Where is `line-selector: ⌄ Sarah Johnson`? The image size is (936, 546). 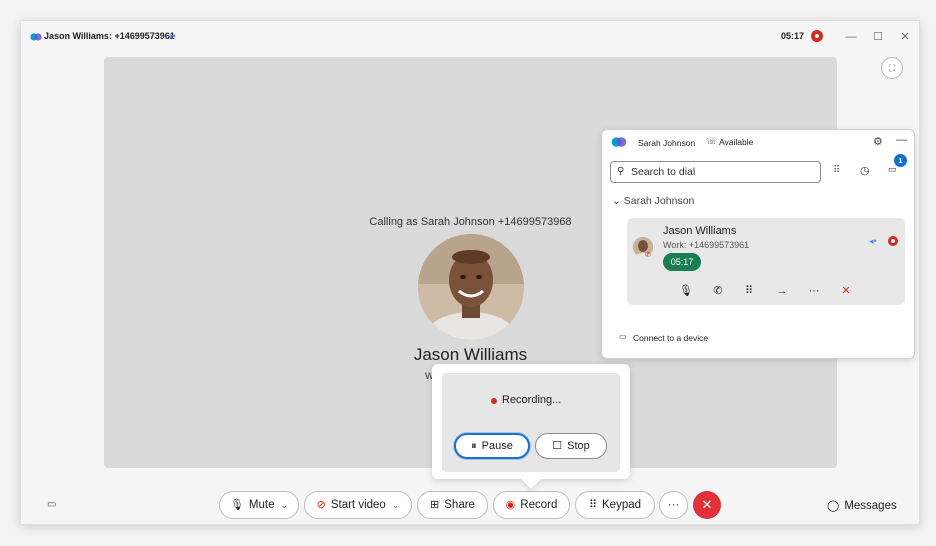 line-selector: ⌄ Sarah Johnson is located at coordinates (653, 201).